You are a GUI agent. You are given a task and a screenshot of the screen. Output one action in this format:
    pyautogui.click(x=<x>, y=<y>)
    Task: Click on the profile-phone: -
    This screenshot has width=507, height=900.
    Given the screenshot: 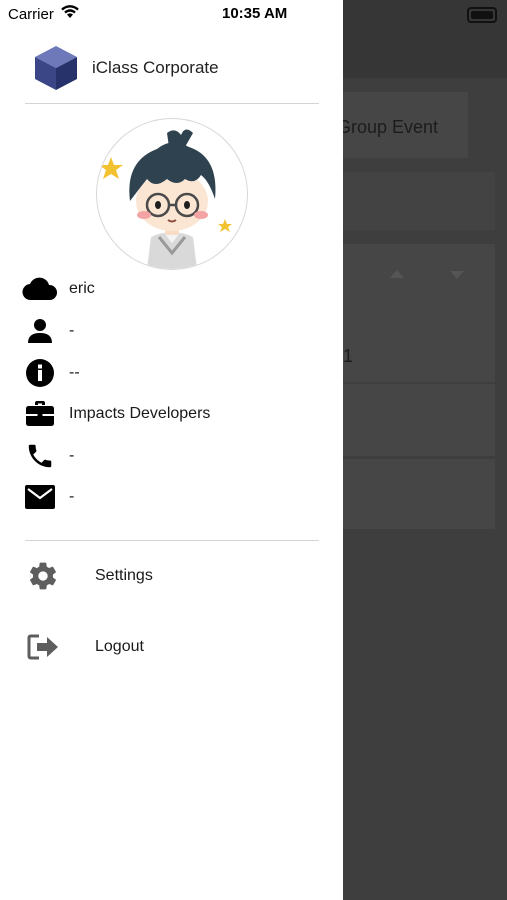 What is the action you would take?
    pyautogui.click(x=72, y=455)
    